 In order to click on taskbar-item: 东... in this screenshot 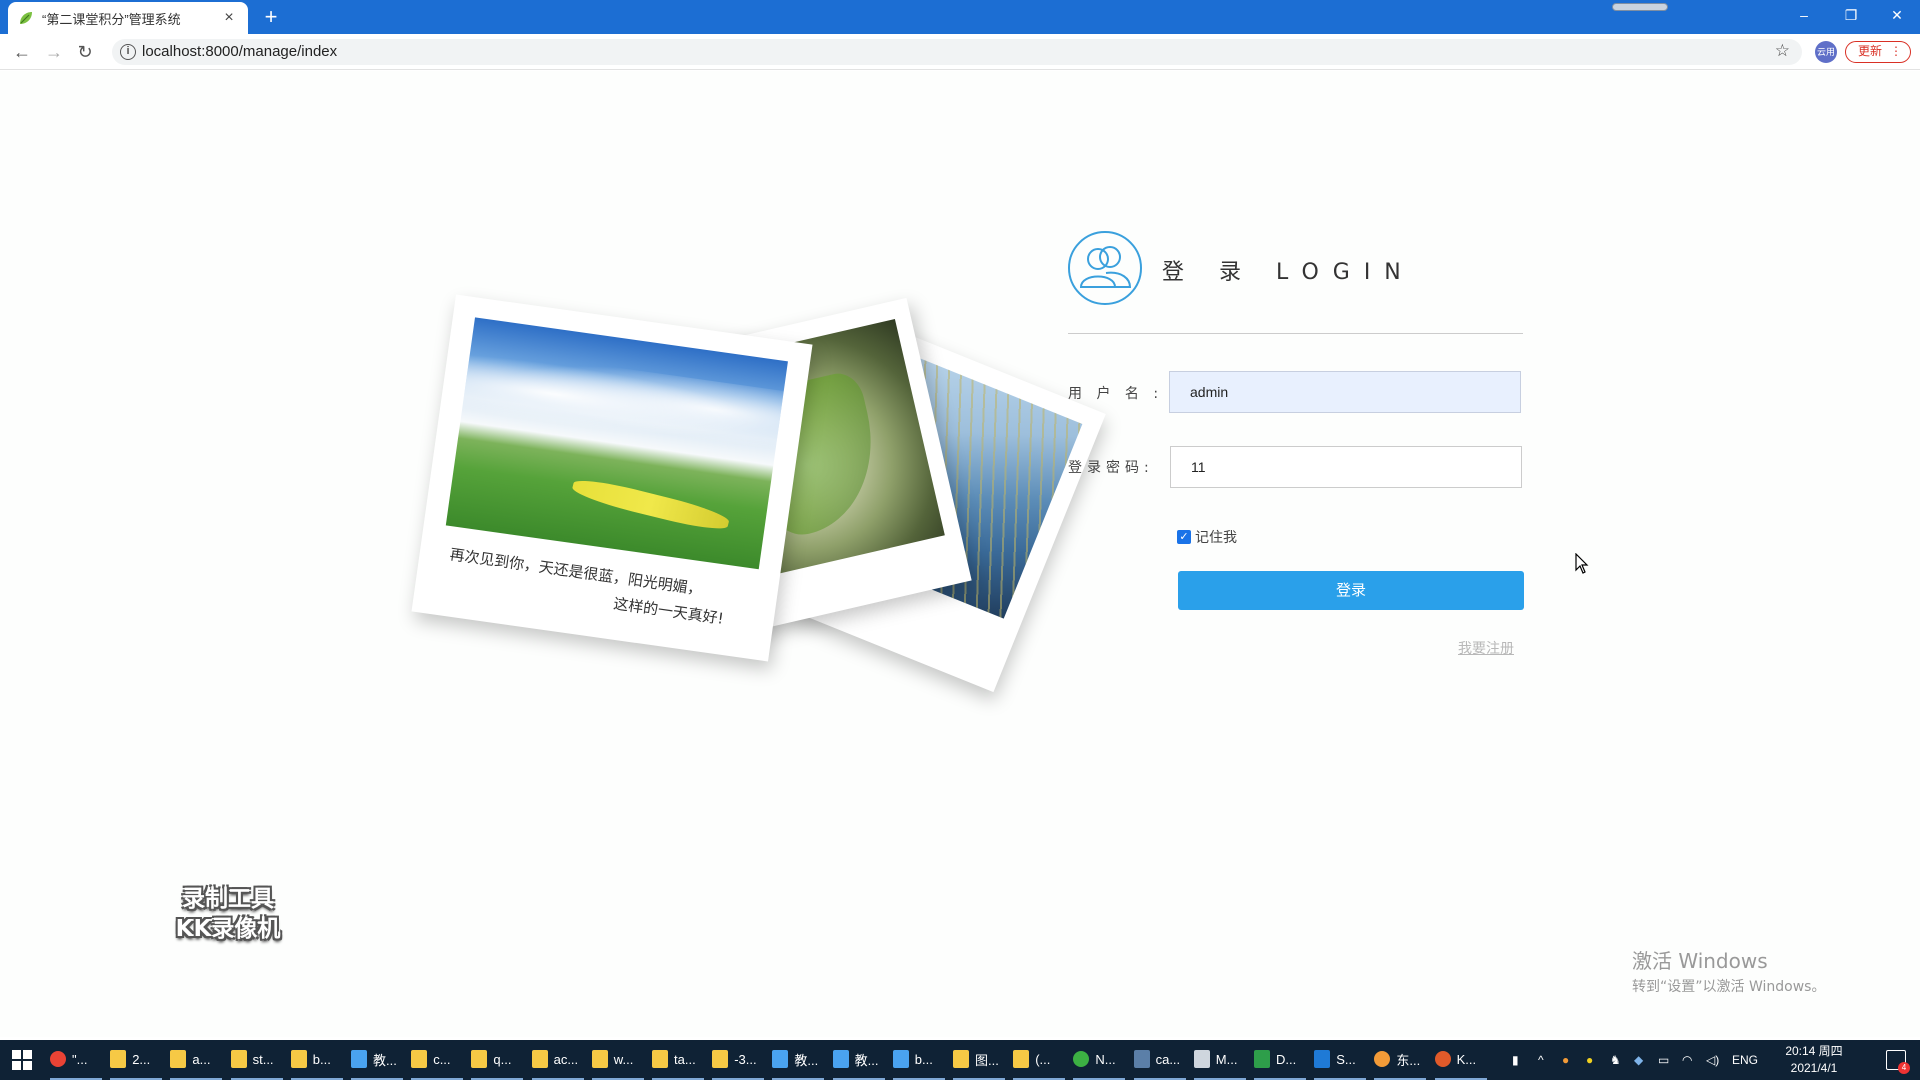, I will do `click(1400, 1060)`.